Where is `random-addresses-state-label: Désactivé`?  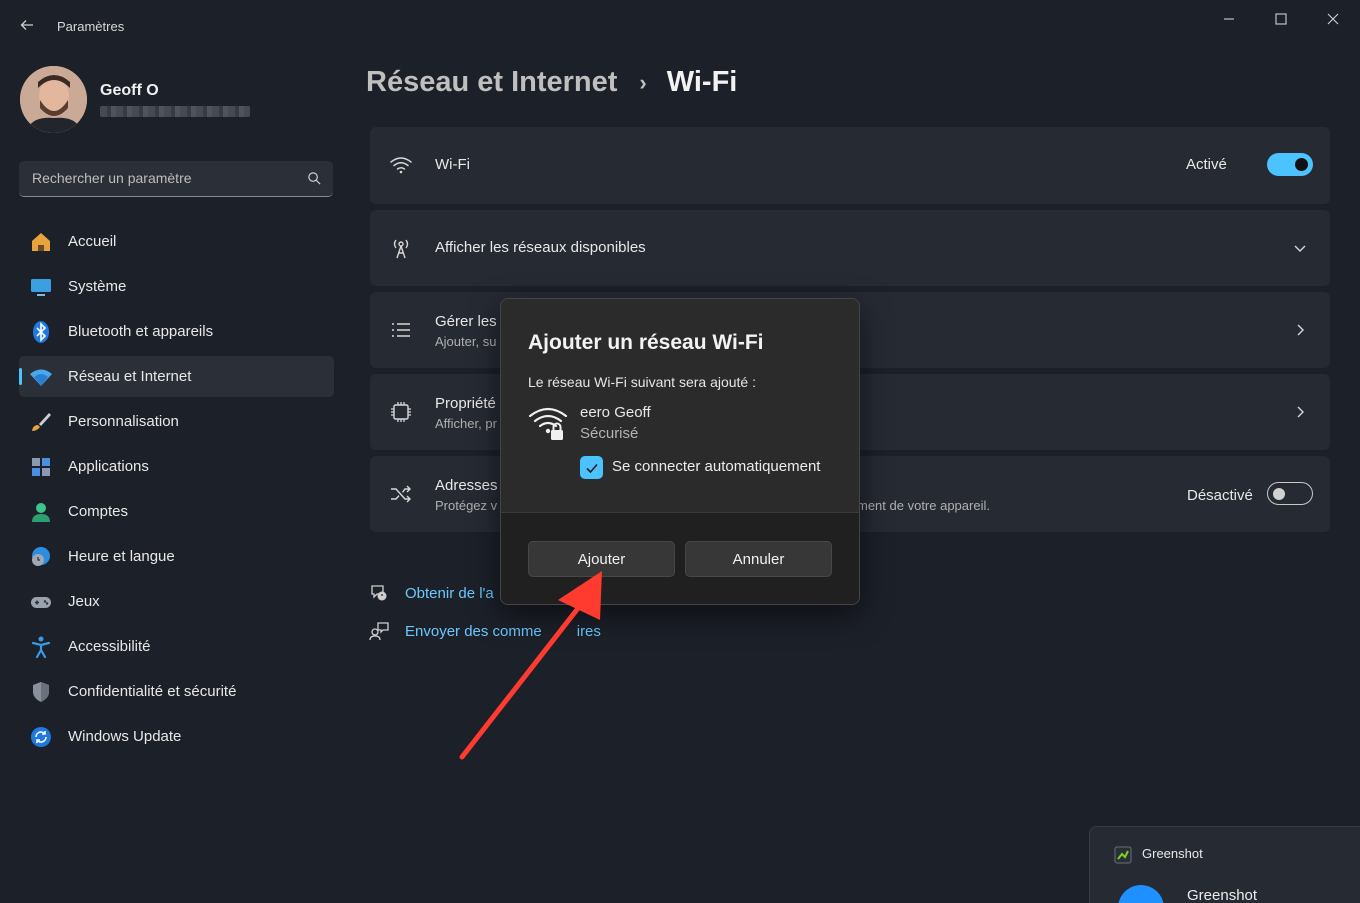
random-addresses-state-label: Désactivé is located at coordinates (1220, 495).